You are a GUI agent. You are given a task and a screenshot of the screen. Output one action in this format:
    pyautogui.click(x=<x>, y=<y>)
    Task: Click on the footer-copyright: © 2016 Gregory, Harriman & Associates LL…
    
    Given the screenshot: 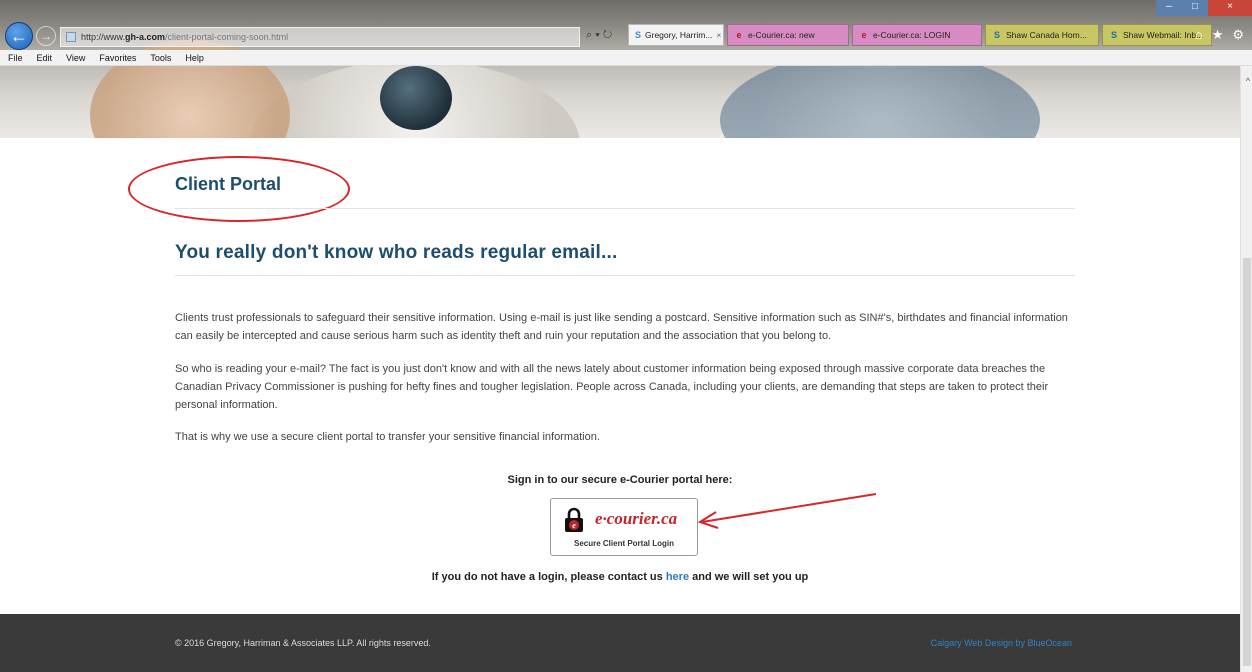 What is the action you would take?
    pyautogui.click(x=303, y=643)
    